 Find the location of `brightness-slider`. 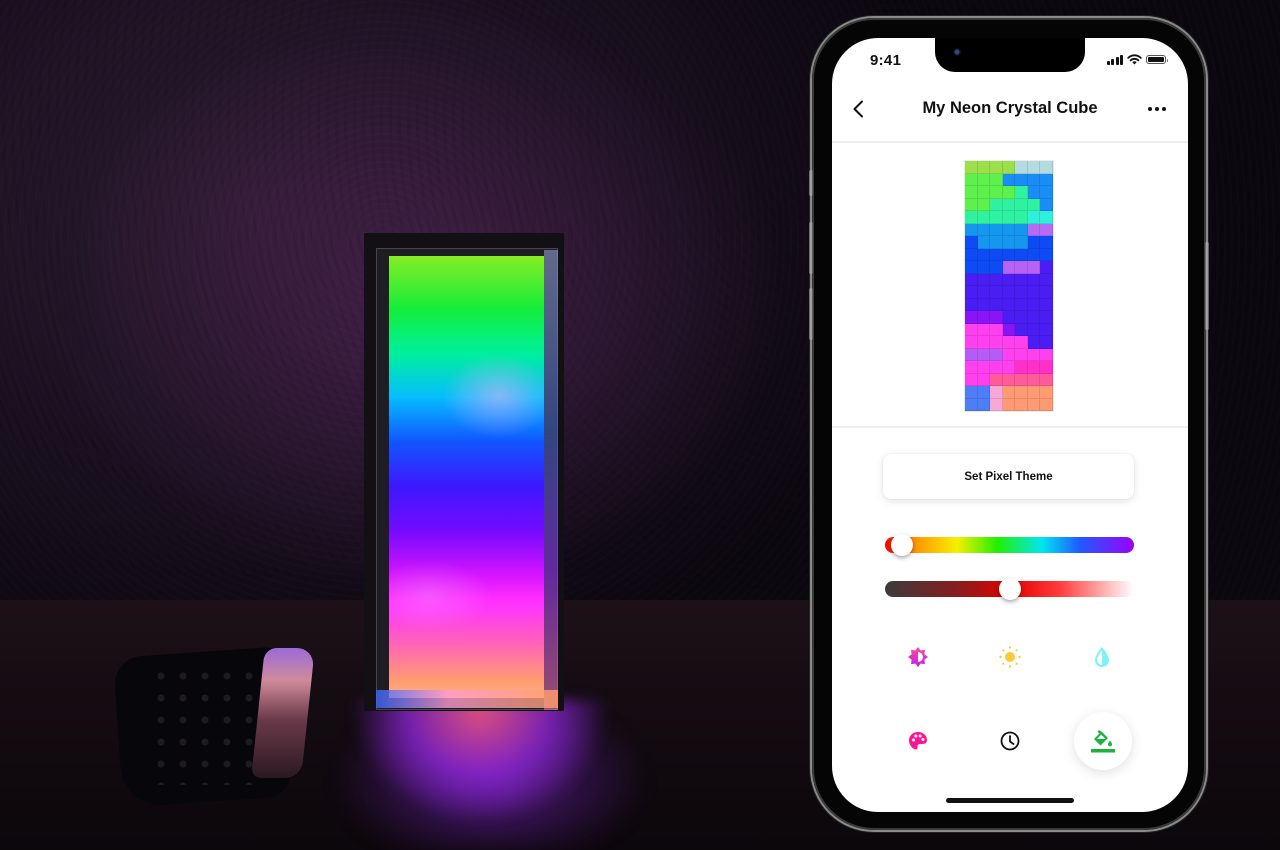

brightness-slider is located at coordinates (1009, 589).